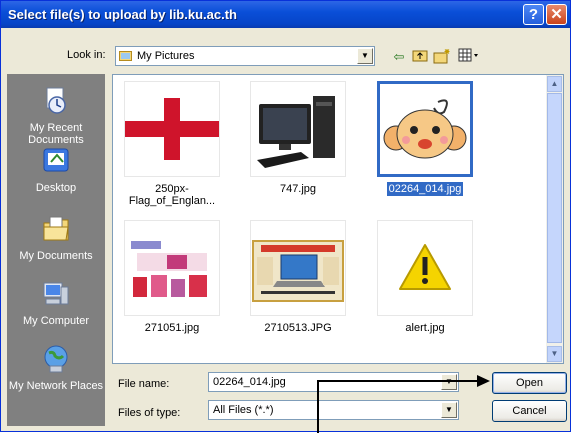 The image size is (571, 433). Describe the element at coordinates (169, 269) in the screenshot. I see `collage-image-thumbnail` at that location.